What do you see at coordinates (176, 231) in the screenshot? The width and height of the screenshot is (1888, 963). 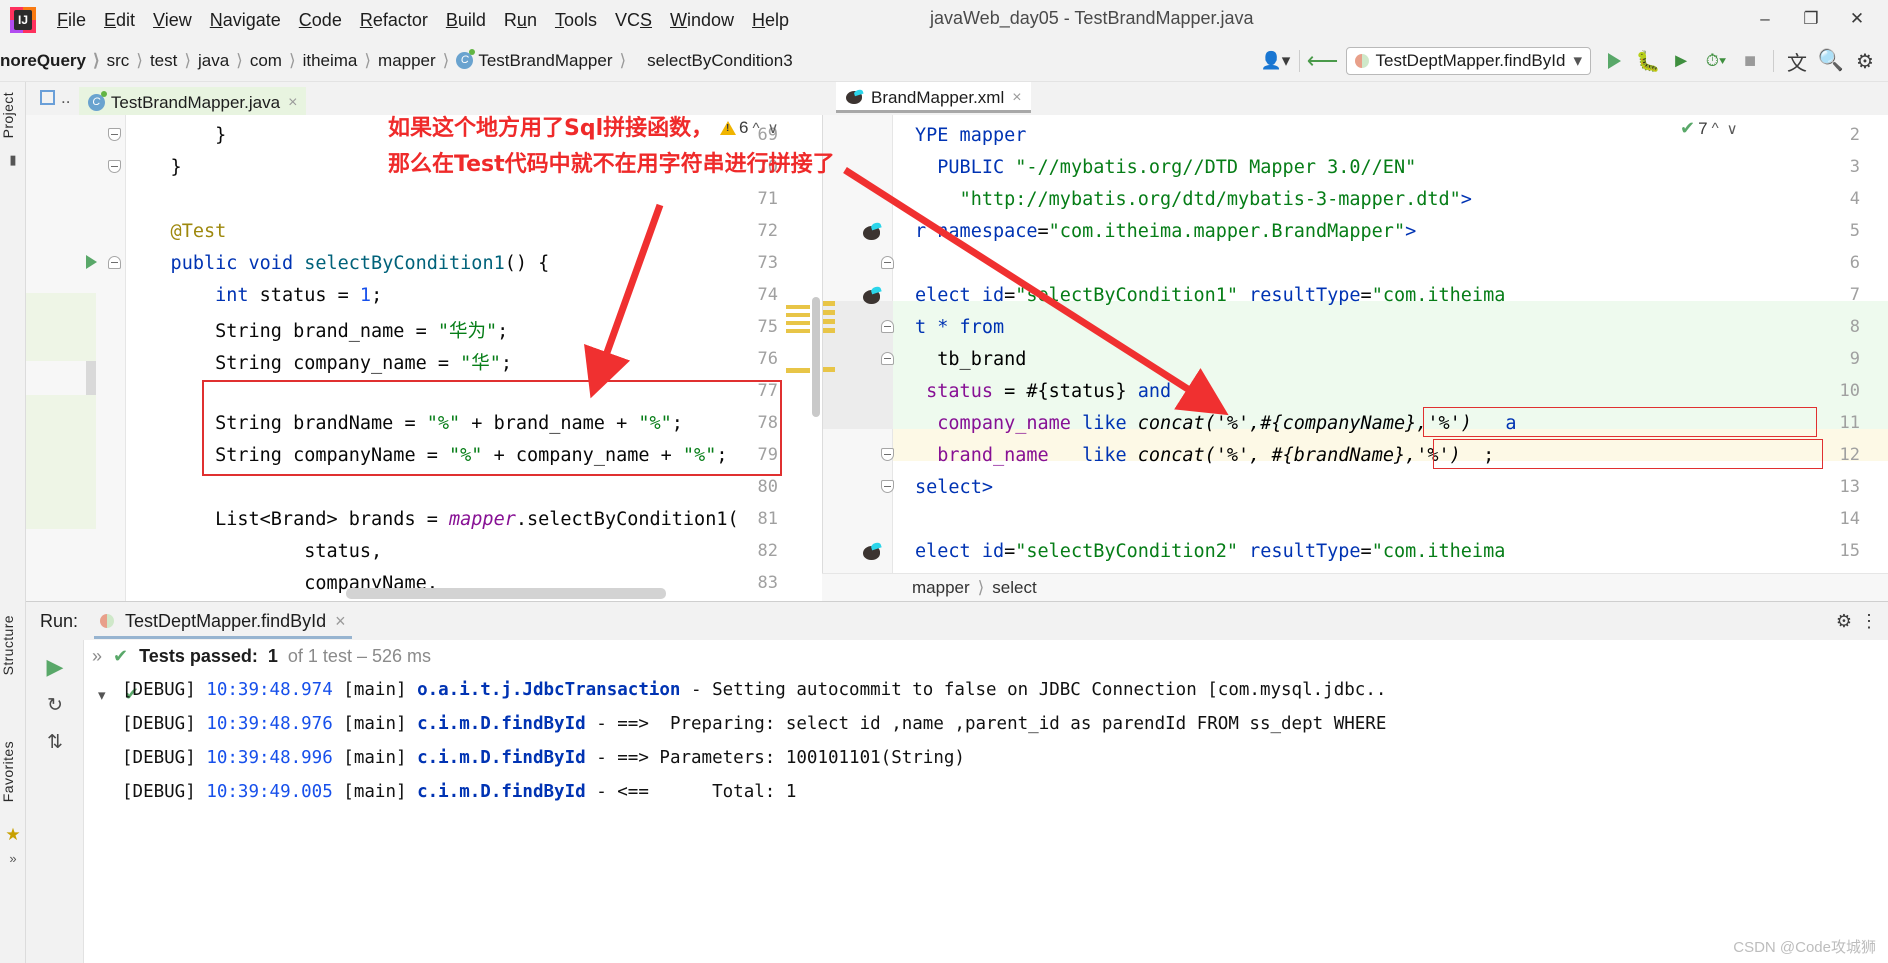 I see `code-line-annotation: @Test` at bounding box center [176, 231].